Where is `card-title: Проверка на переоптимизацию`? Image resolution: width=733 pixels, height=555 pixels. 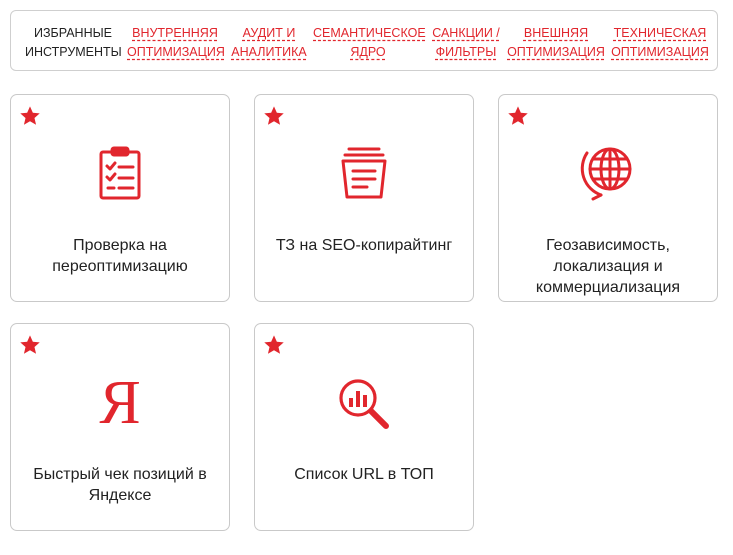 card-title: Проверка на переоптимизацию is located at coordinates (120, 256).